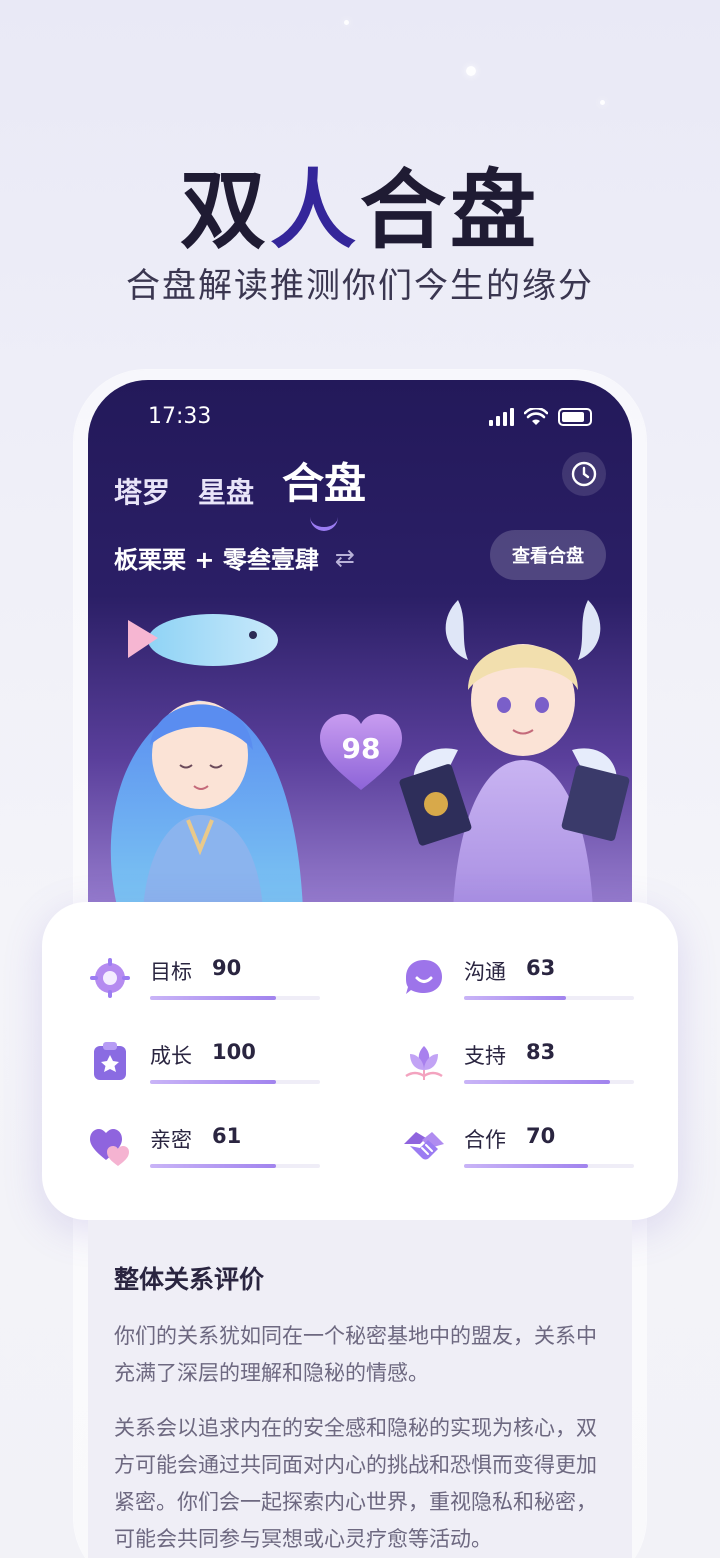 This screenshot has height=1558, width=720. I want to click on hero-title-part2: 合盘, so click(450, 210).